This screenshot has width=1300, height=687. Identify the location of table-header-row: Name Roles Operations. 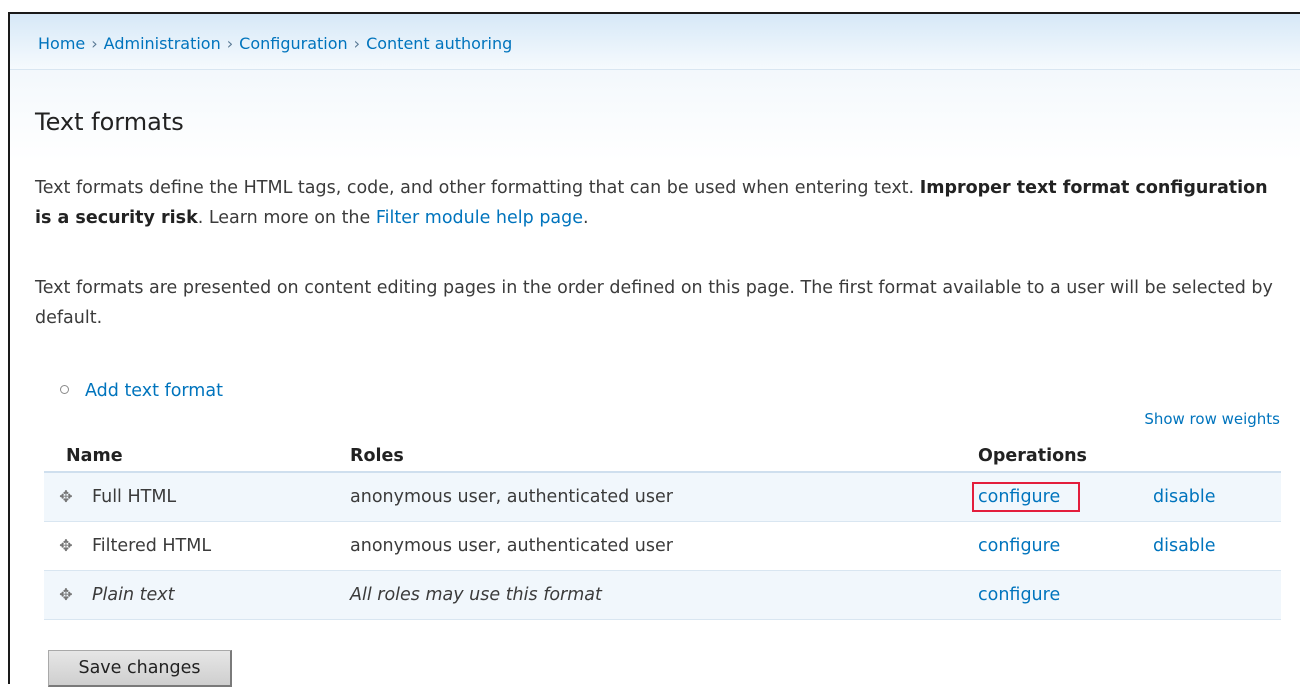
(662, 450).